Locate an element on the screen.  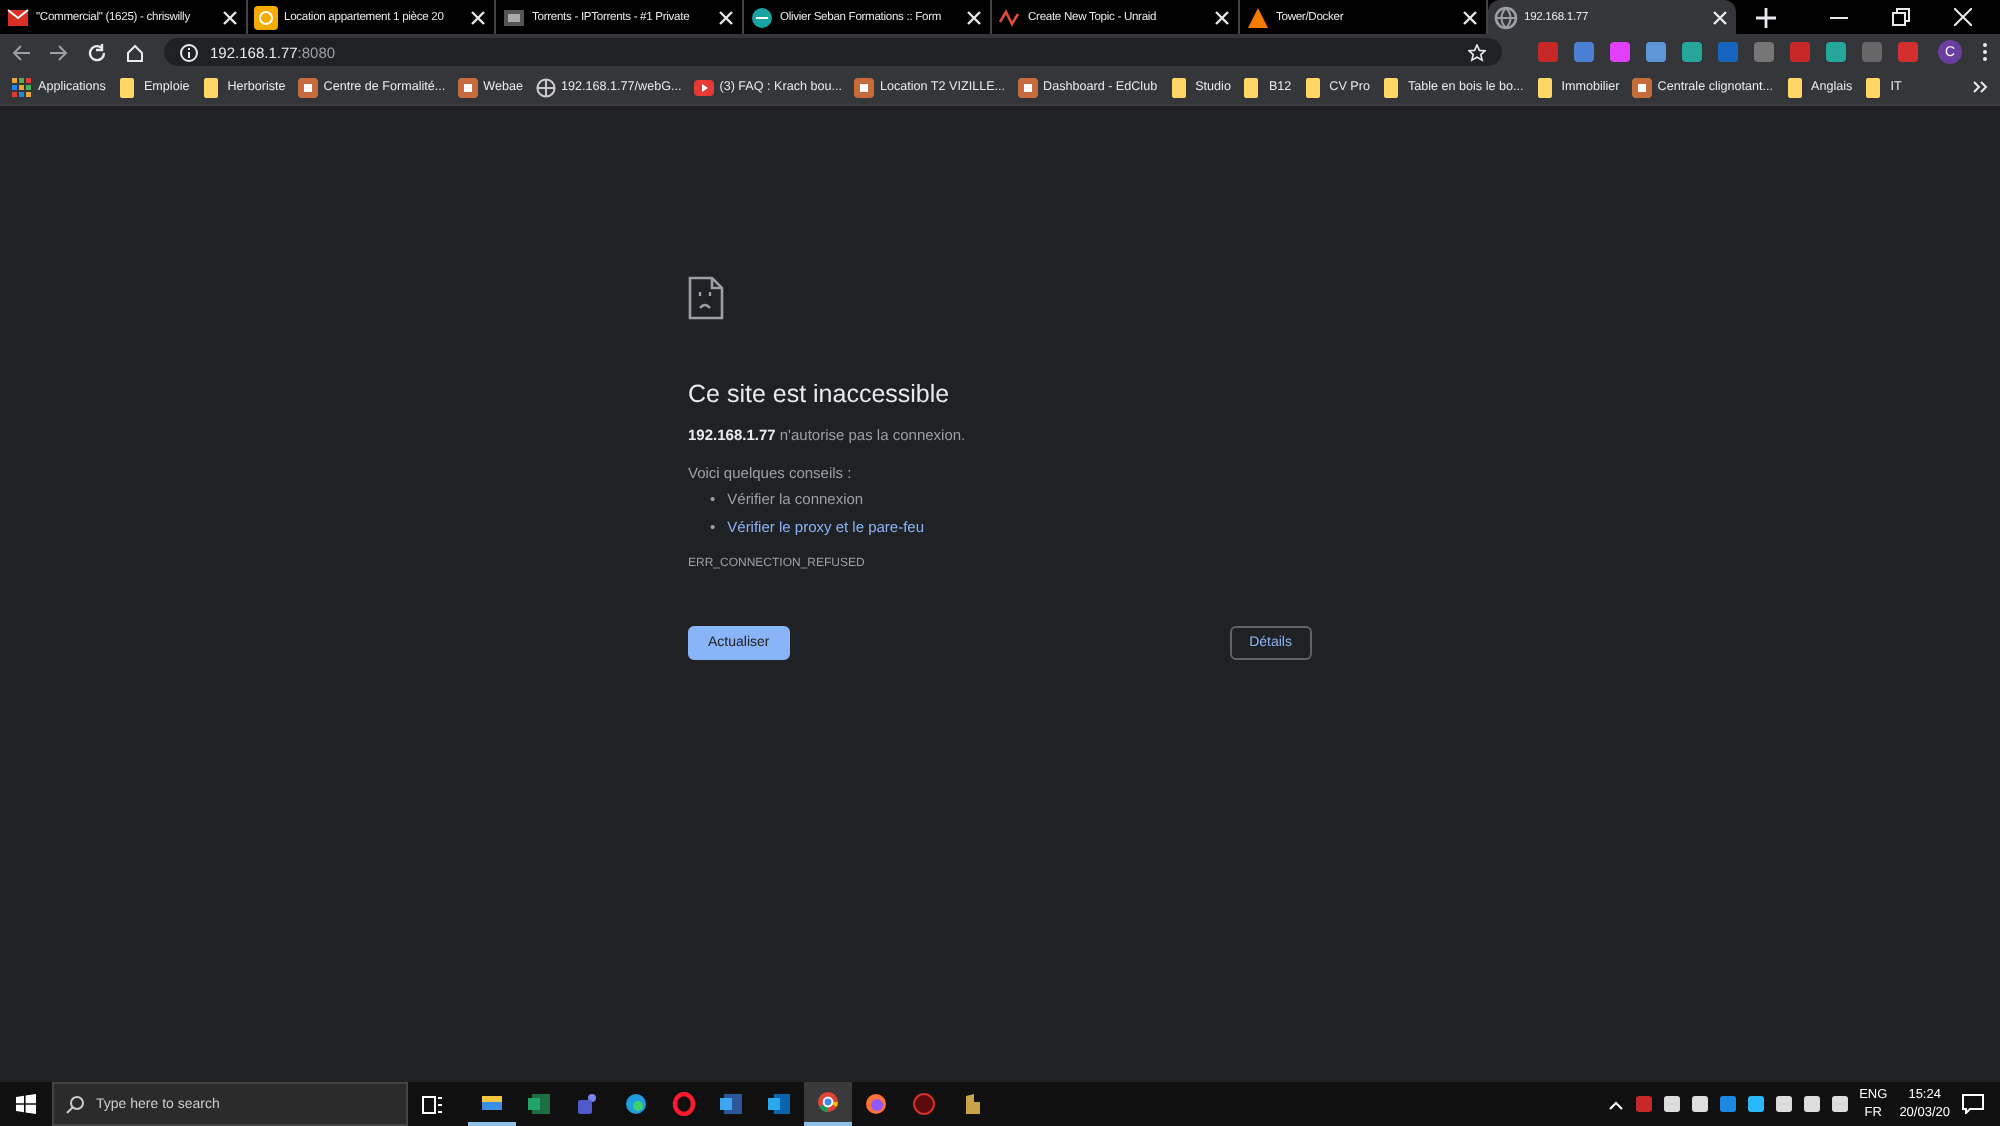
video-icon is located at coordinates (703, 87).